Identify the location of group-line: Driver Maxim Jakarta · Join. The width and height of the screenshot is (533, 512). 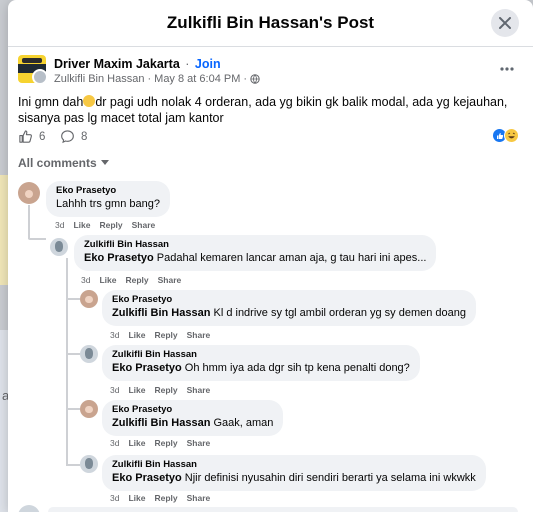
(137, 64).